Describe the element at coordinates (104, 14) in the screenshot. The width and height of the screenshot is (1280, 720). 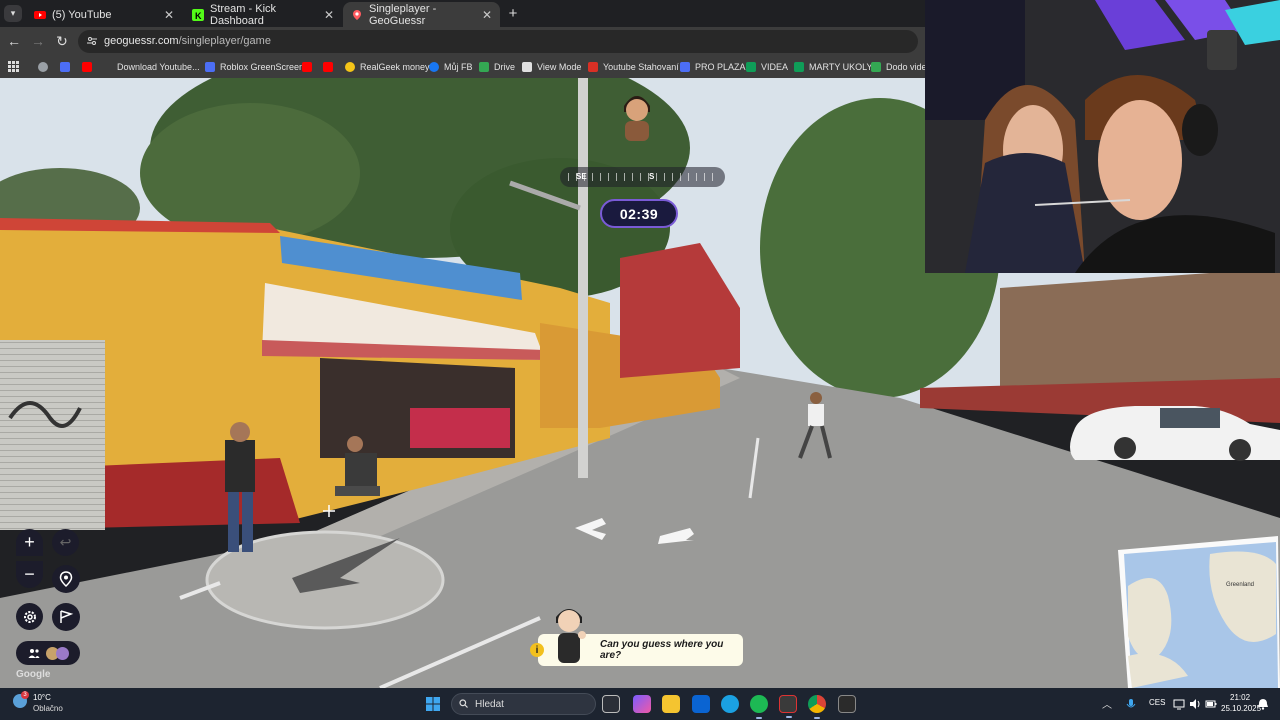
I see `tab-youtube: (5) YouTube ✕` at that location.